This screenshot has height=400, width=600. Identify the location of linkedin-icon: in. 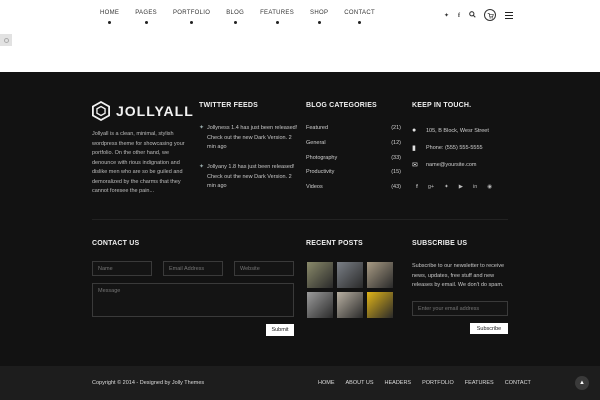
(475, 187).